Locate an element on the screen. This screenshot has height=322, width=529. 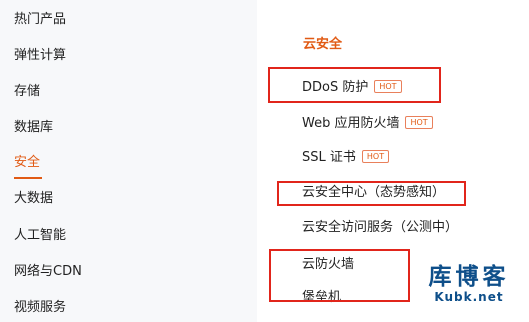
section-title: 云安全 is located at coordinates (323, 44).